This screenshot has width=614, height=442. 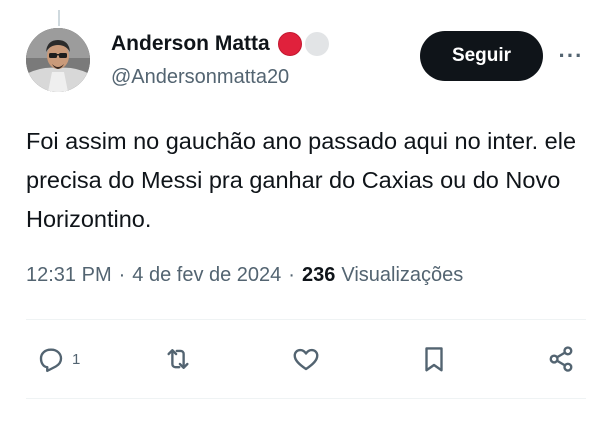 What do you see at coordinates (190, 44) in the screenshot?
I see `author-name: Anderson Matta` at bounding box center [190, 44].